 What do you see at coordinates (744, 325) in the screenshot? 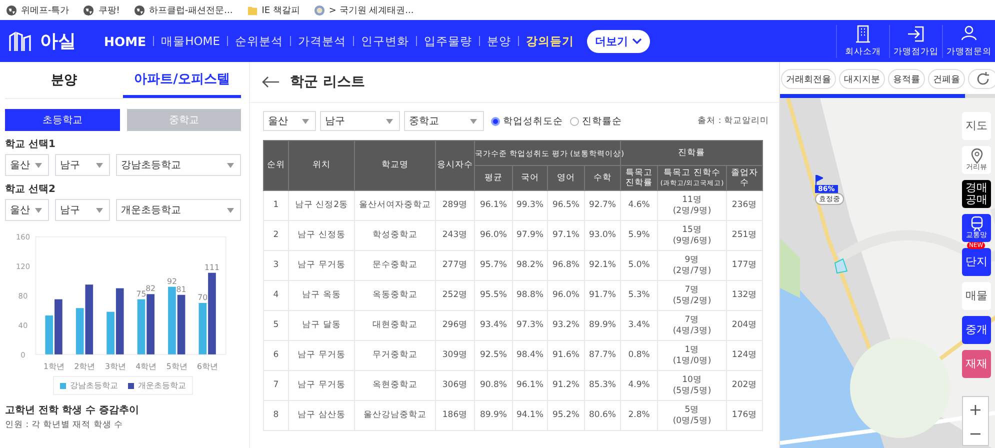
I see `table-cell: 204명` at bounding box center [744, 325].